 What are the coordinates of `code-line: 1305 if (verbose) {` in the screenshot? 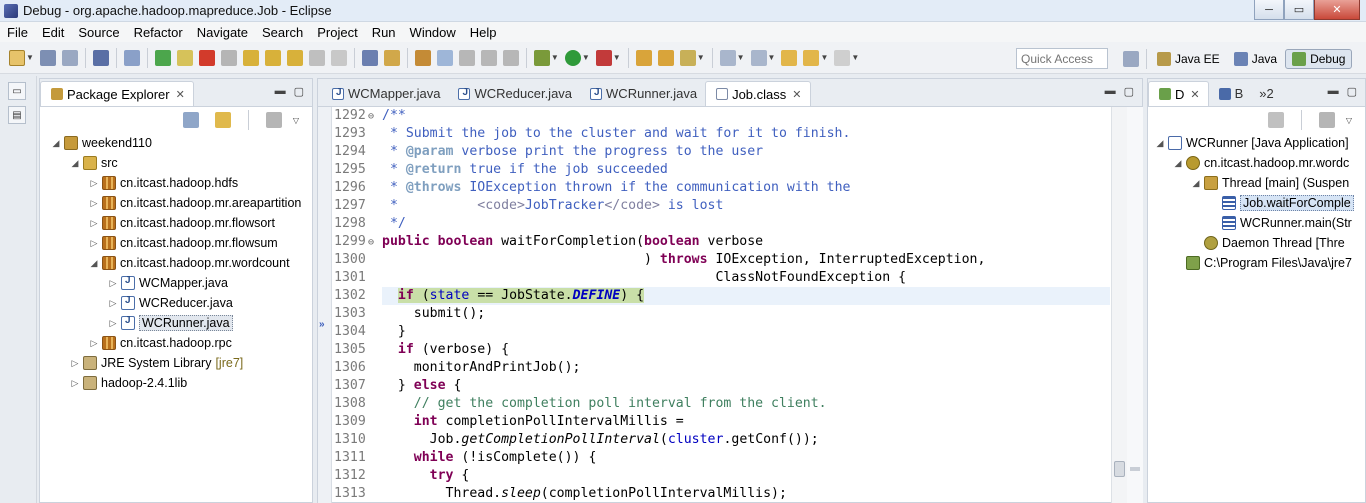 It's located at (721, 350).